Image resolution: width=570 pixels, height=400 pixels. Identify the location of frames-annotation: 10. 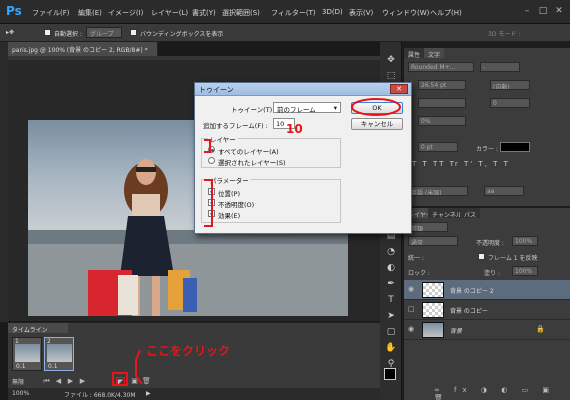
(294, 129).